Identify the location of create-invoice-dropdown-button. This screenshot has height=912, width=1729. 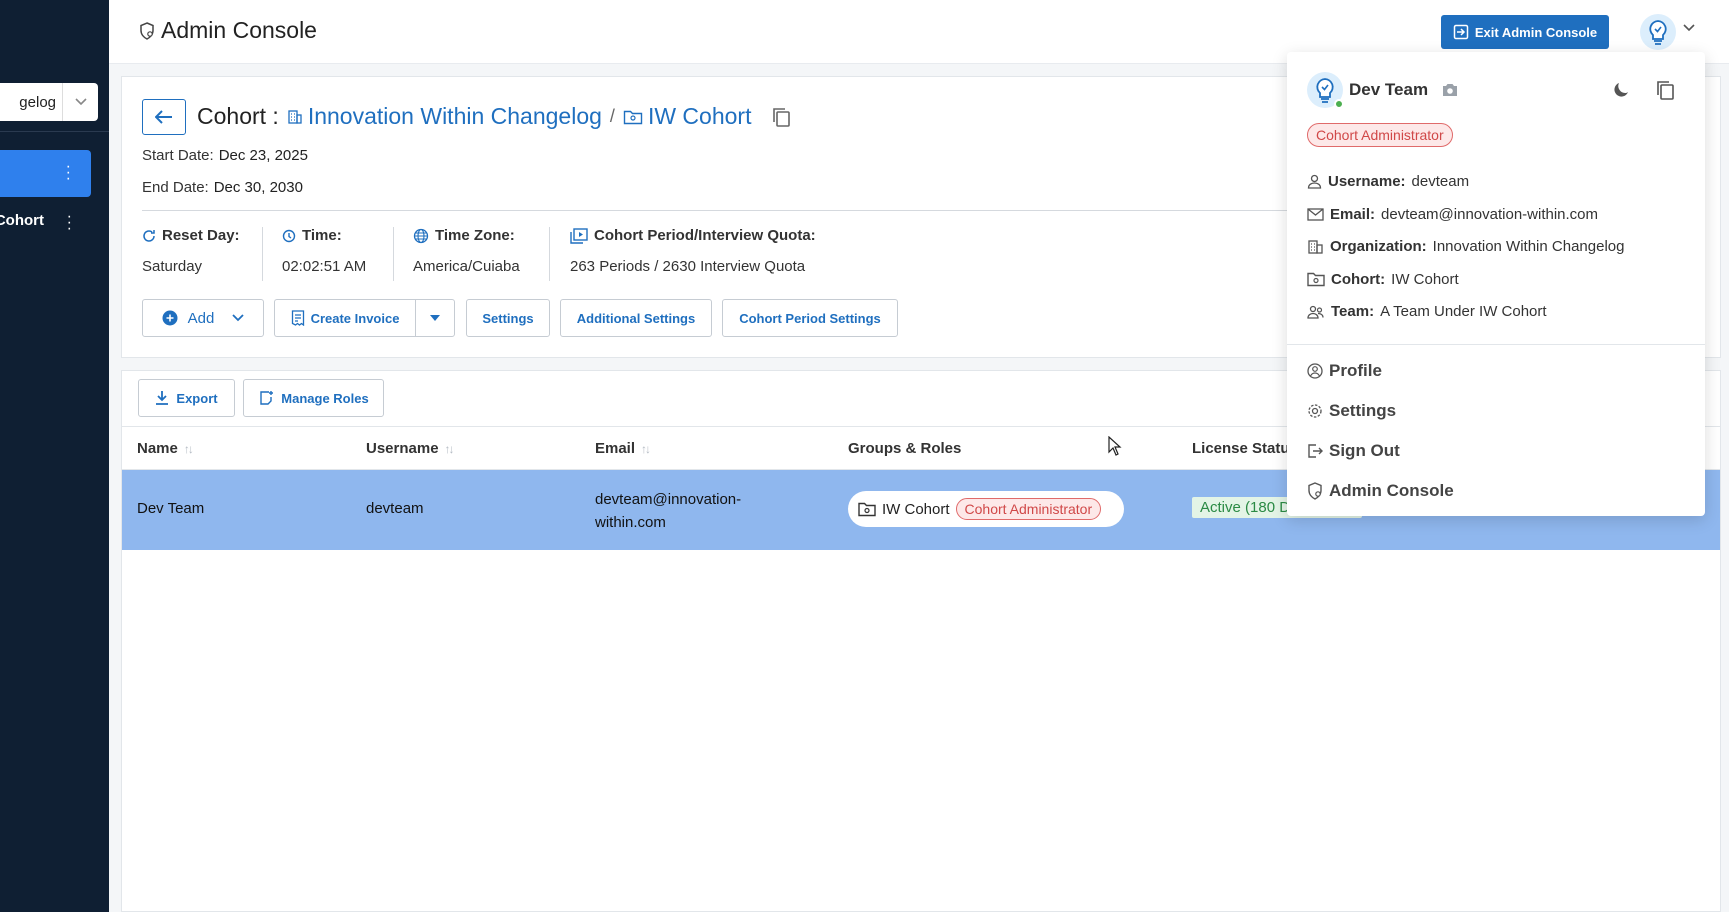
(435, 318).